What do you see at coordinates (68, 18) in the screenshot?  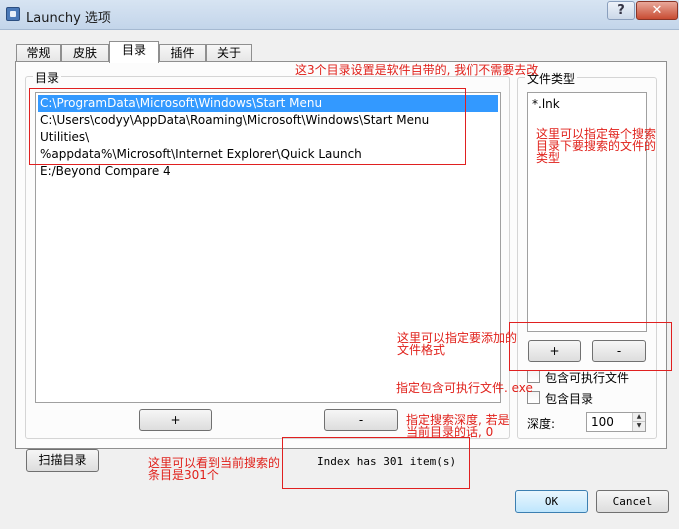 I see `window-title: Launchy 选项` at bounding box center [68, 18].